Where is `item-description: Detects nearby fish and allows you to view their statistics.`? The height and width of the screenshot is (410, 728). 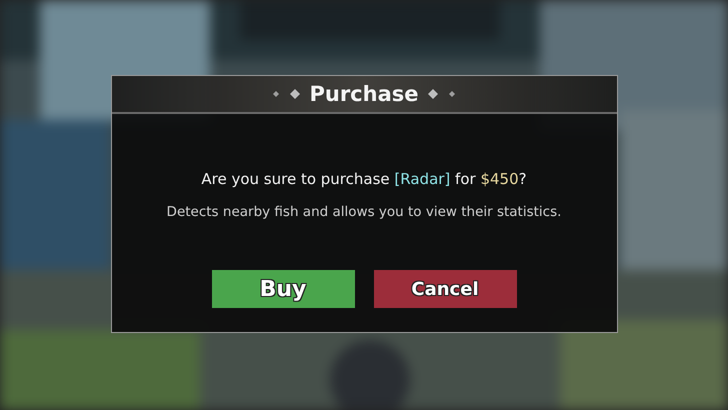 item-description: Detects nearby fish and allows you to view their statistics. is located at coordinates (364, 212).